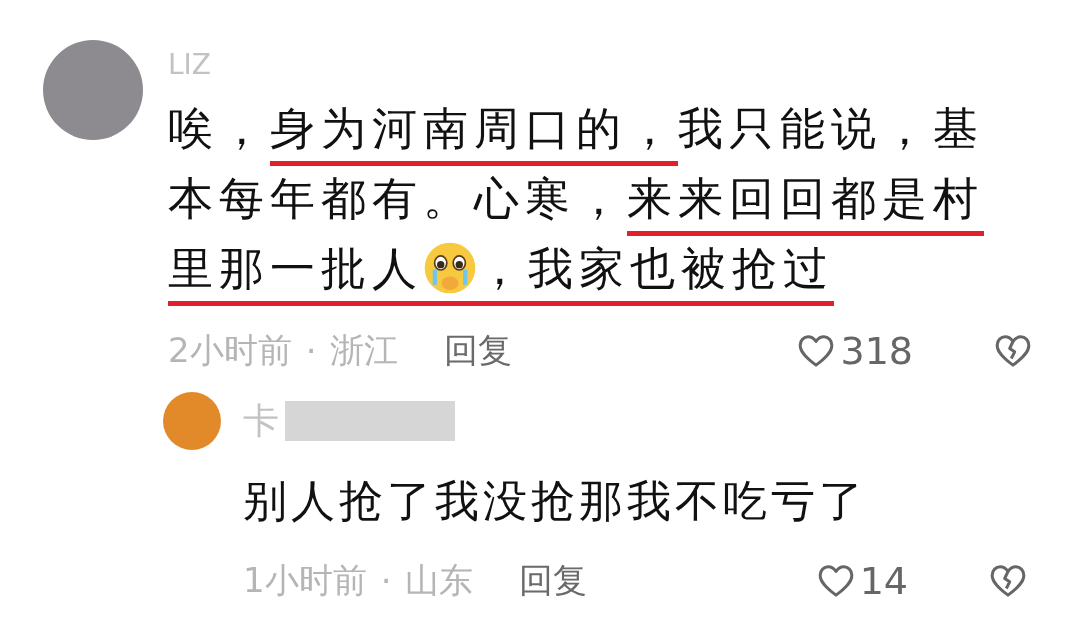  What do you see at coordinates (219, 129) in the screenshot?
I see `comment-text: 唉，` at bounding box center [219, 129].